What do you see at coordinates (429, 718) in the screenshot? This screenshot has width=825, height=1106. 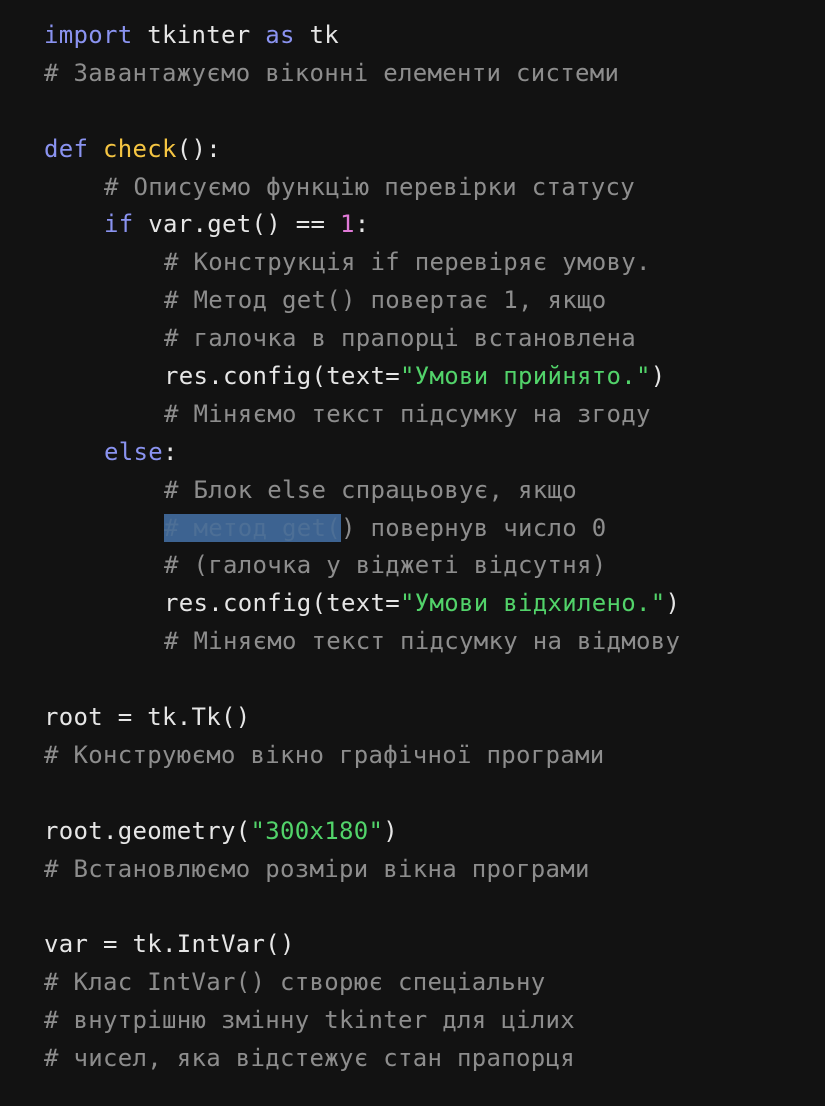 I see `code-line-19: root = tk.Tk()` at bounding box center [429, 718].